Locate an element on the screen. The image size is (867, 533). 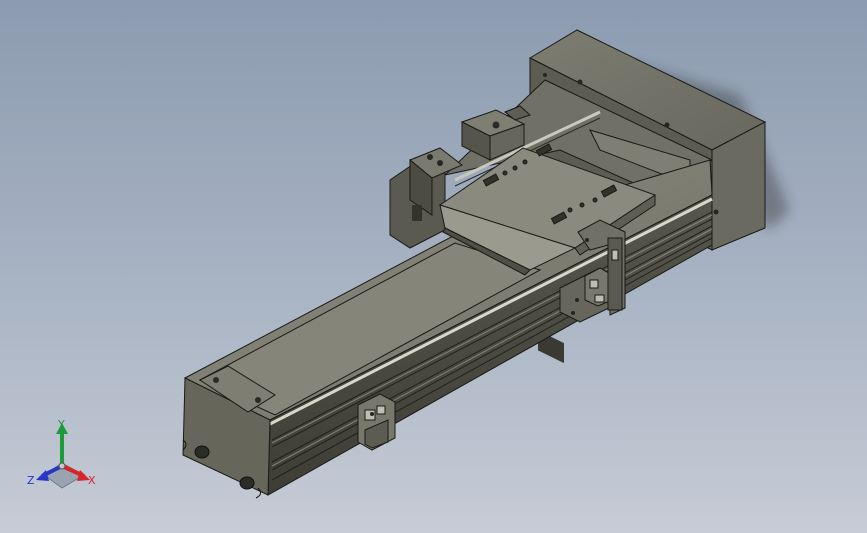
triad-x-label: X is located at coordinates (92, 480).